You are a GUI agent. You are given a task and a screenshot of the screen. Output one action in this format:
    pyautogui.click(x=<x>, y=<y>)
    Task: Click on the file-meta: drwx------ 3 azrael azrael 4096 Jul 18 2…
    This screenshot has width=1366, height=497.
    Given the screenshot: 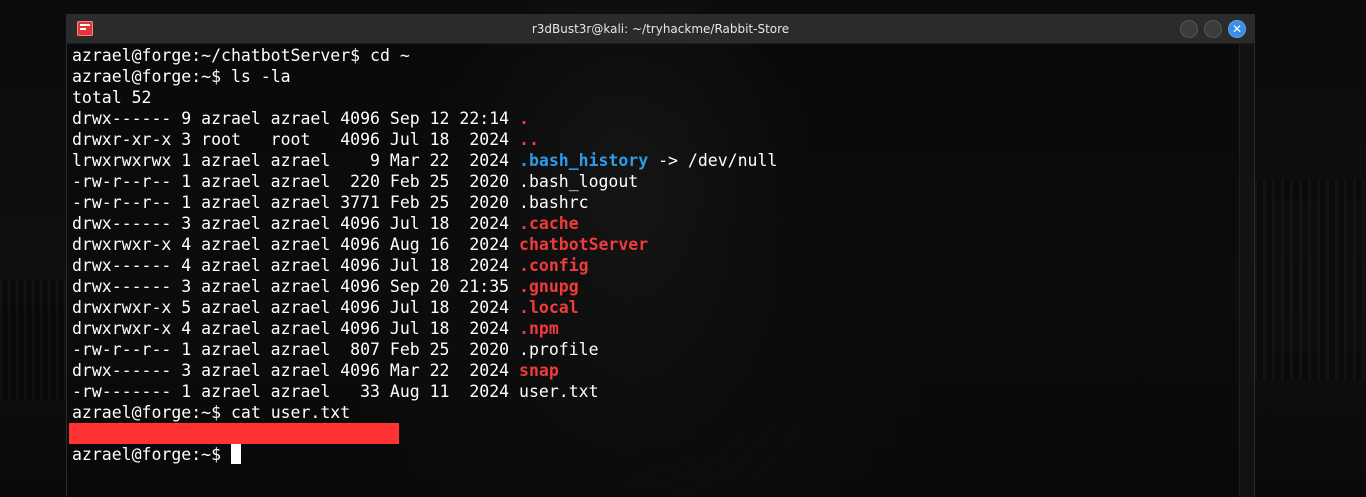 What is the action you would take?
    pyautogui.click(x=296, y=223)
    